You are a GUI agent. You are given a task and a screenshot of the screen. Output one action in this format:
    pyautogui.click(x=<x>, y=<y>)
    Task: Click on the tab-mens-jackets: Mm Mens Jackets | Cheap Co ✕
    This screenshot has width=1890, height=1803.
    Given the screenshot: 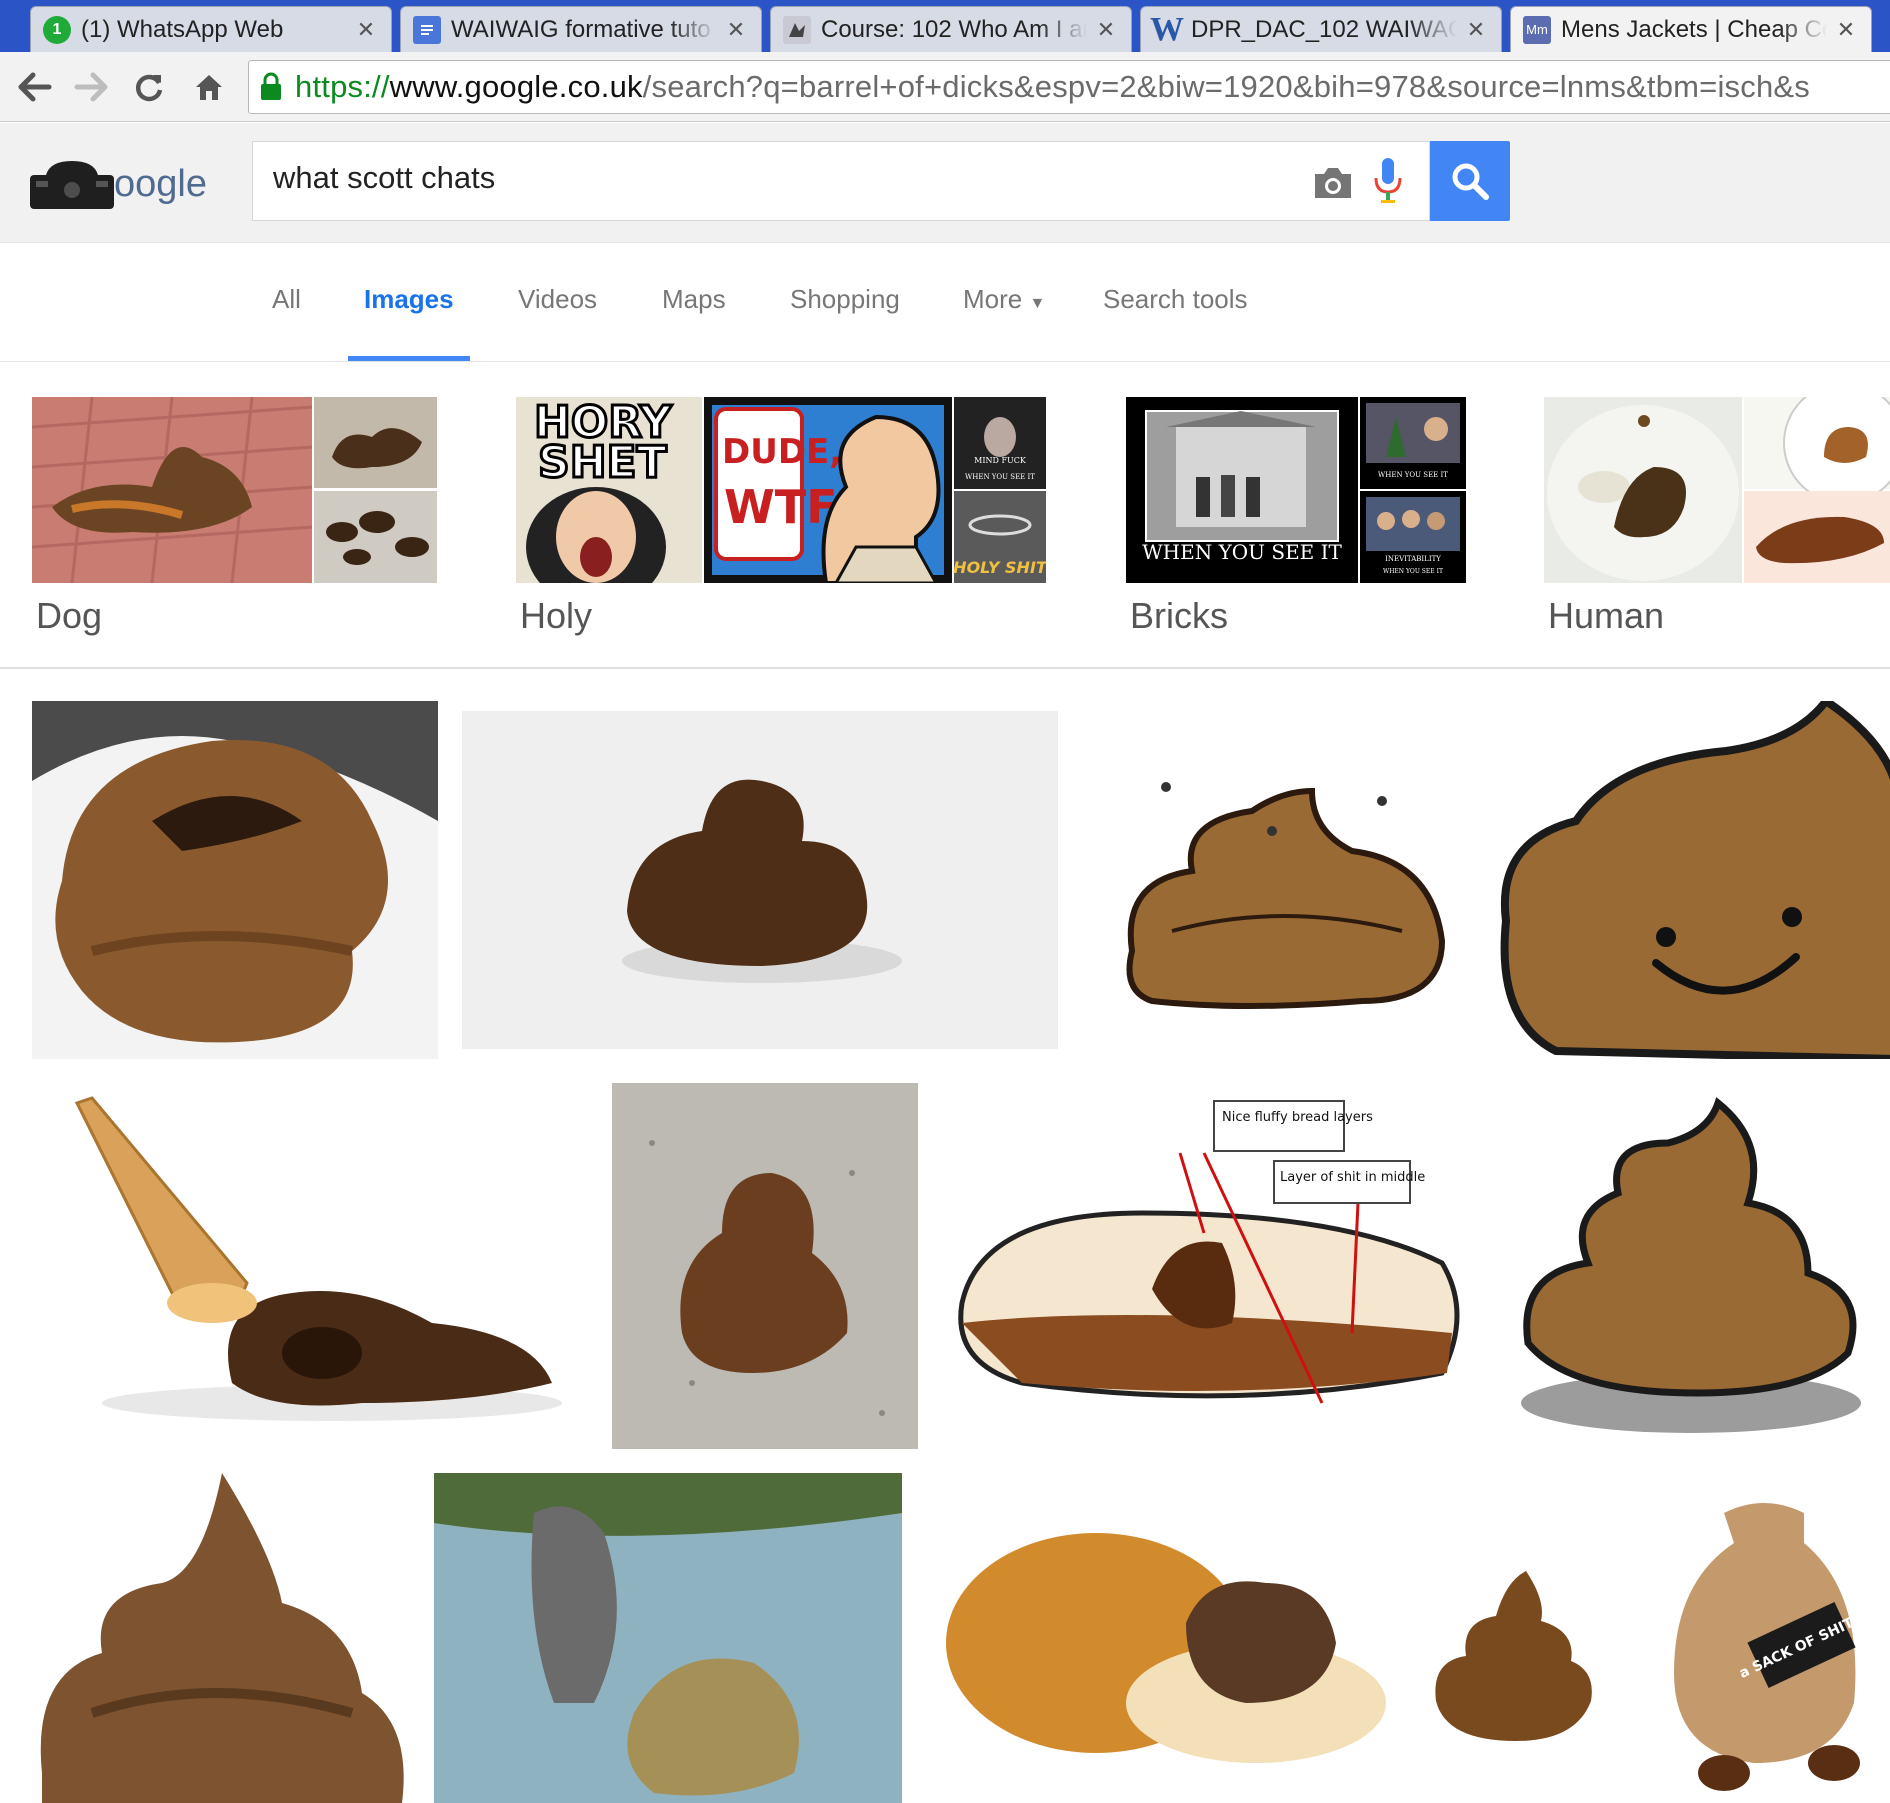 What is the action you would take?
    pyautogui.click(x=1691, y=29)
    